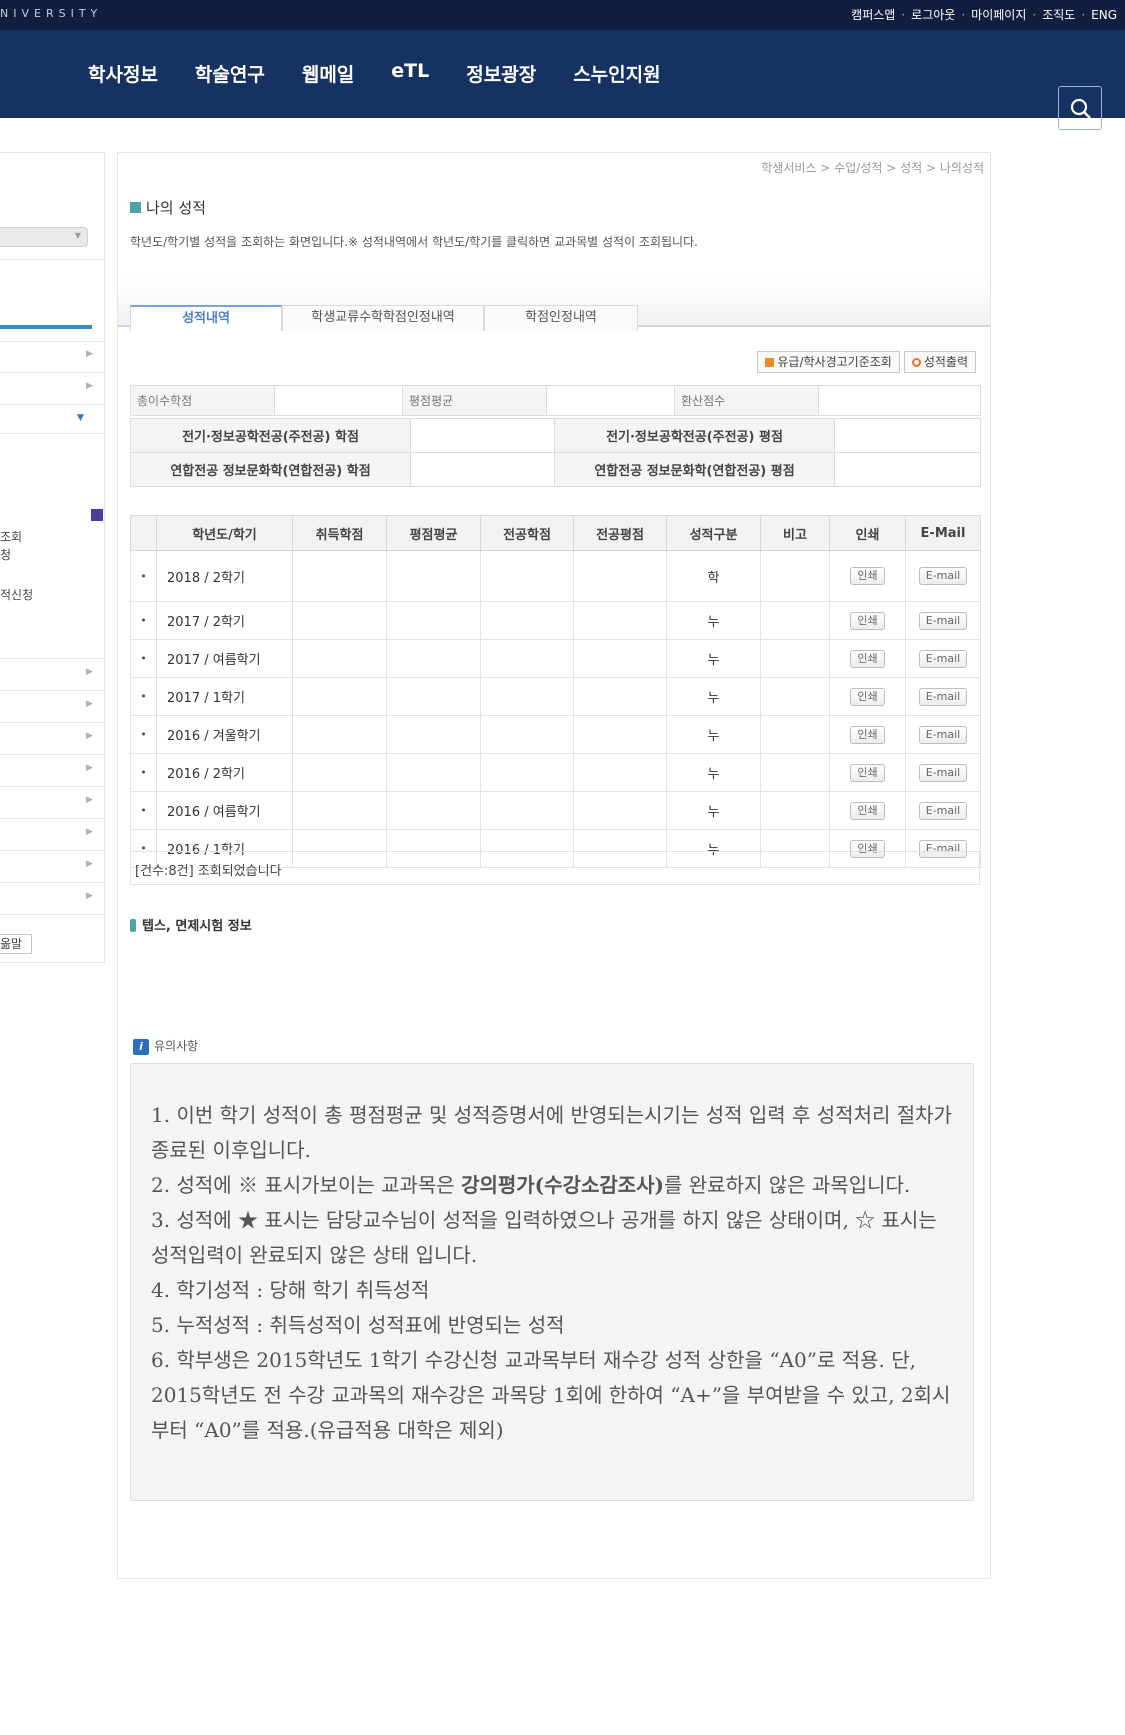  I want to click on header-term: 학년도/학기, so click(224, 533).